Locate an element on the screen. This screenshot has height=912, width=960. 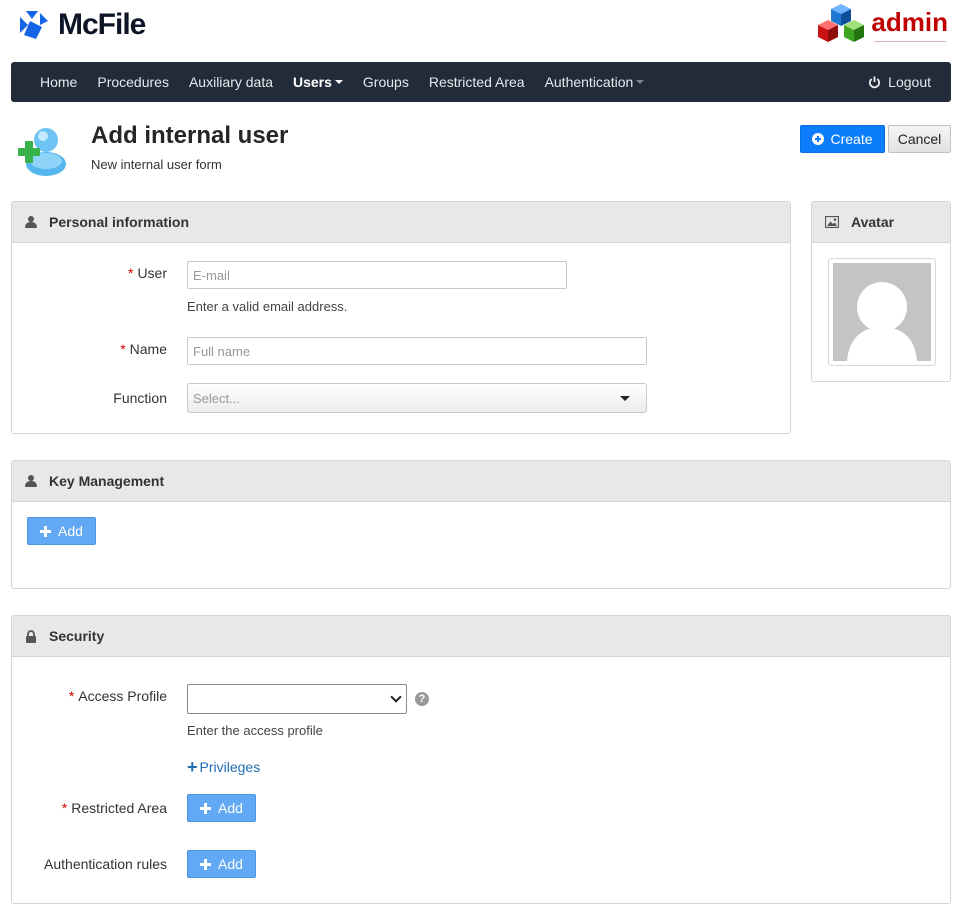
restricted-area-field-label: * Restricted Area is located at coordinates (99, 808).